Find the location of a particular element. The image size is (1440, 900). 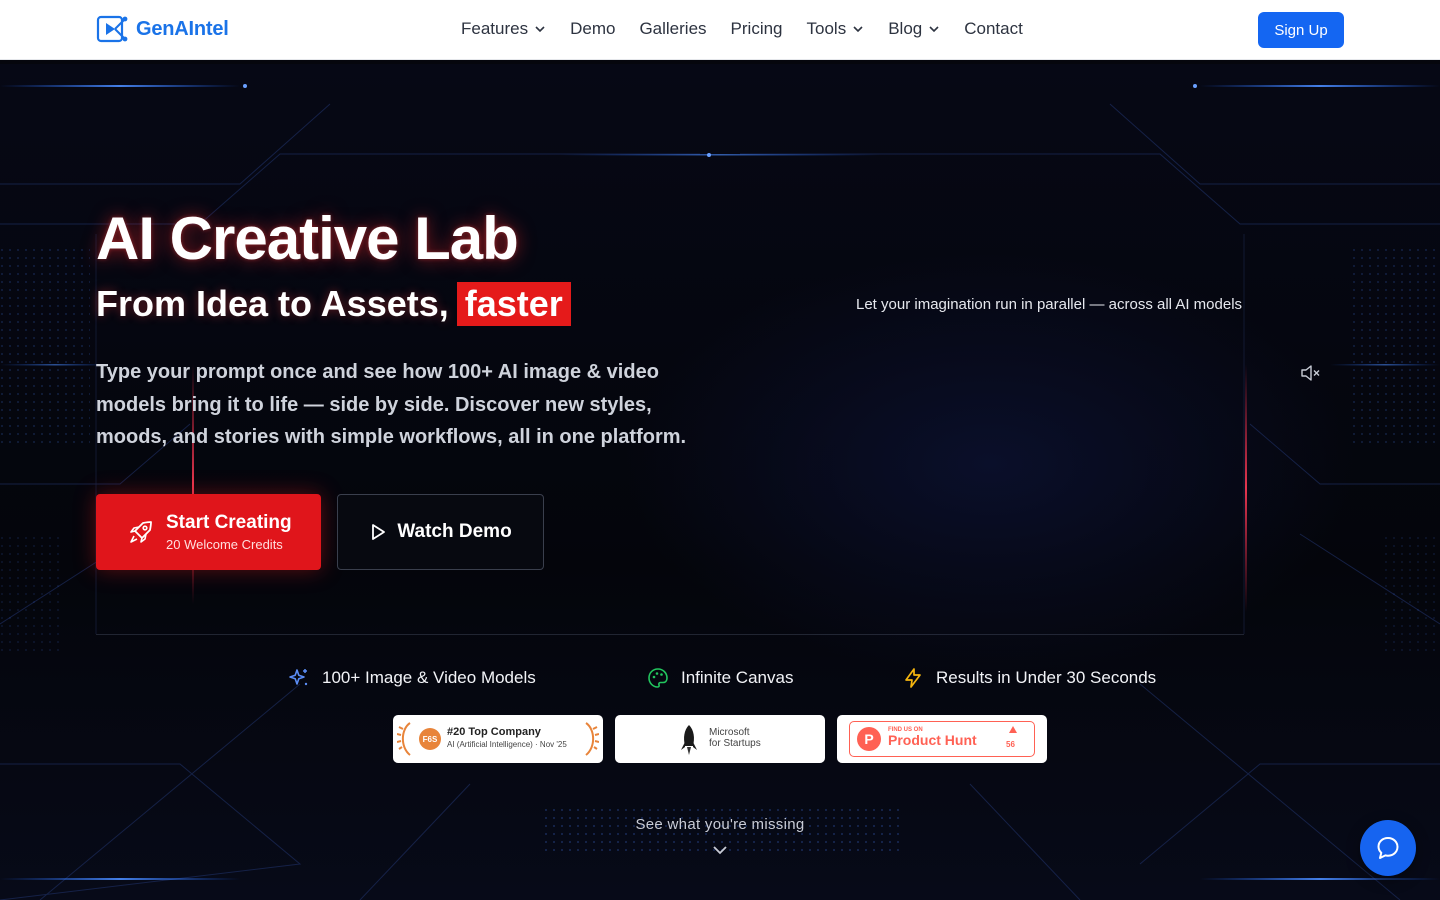

feature-canvas: Infinite Canvas is located at coordinates (720, 678).